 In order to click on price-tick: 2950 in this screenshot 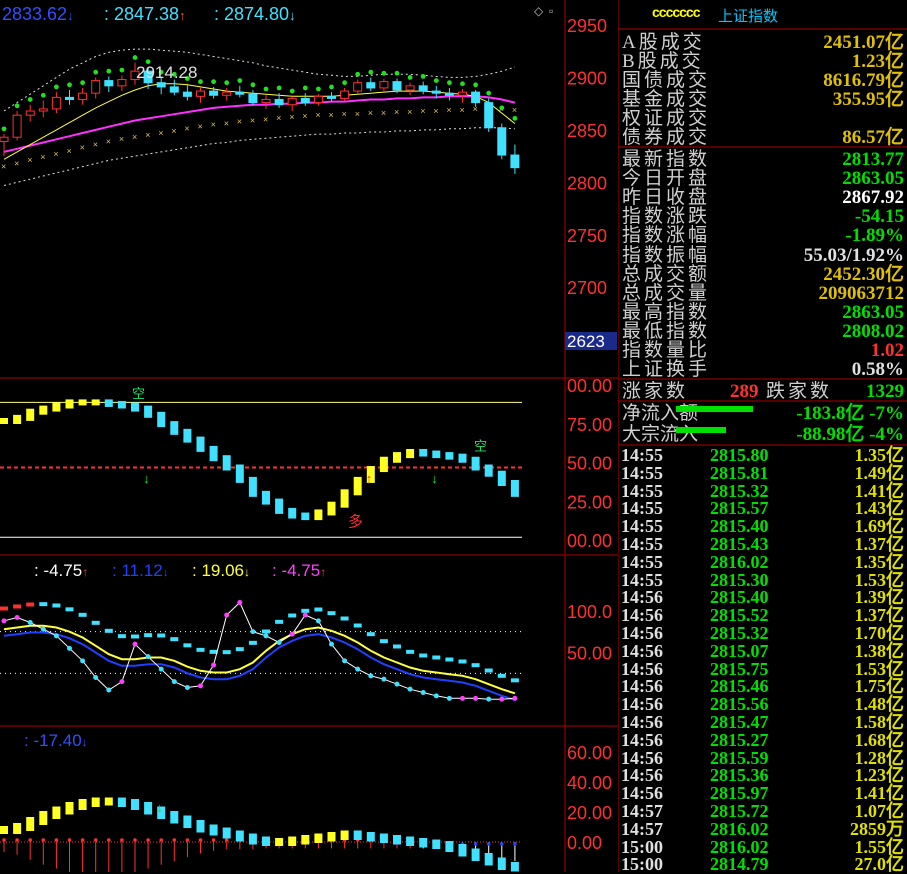, I will do `click(587, 26)`.